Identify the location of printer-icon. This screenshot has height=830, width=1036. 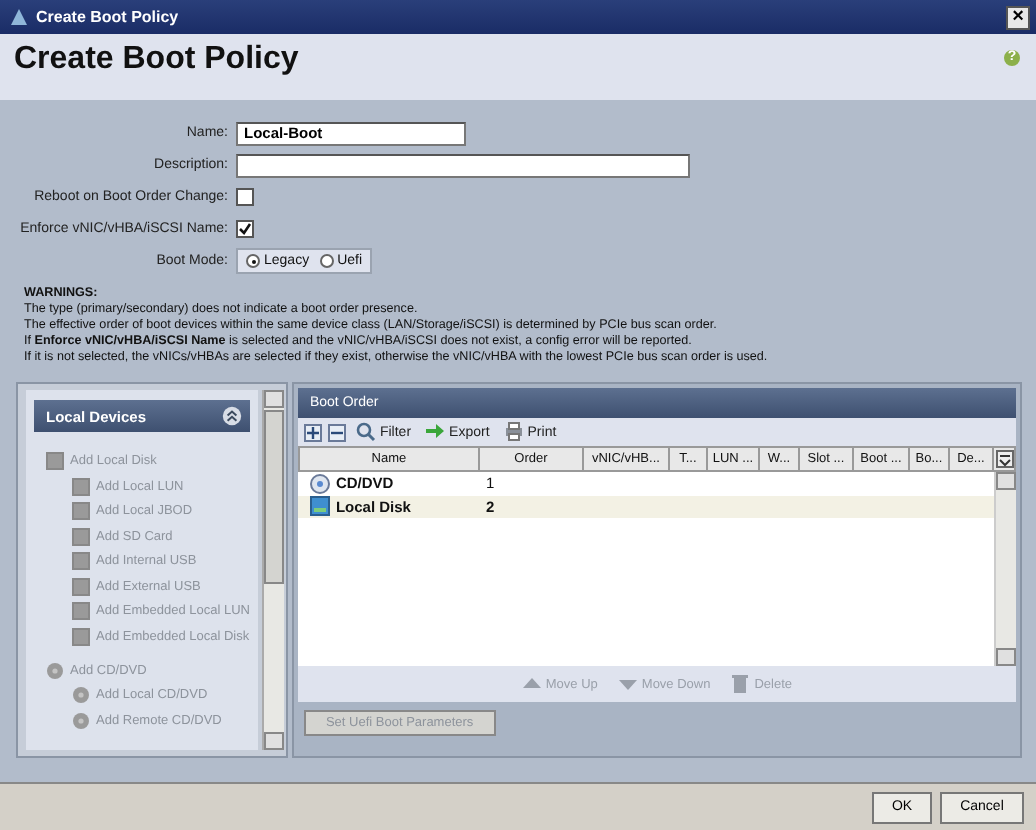
(513, 432).